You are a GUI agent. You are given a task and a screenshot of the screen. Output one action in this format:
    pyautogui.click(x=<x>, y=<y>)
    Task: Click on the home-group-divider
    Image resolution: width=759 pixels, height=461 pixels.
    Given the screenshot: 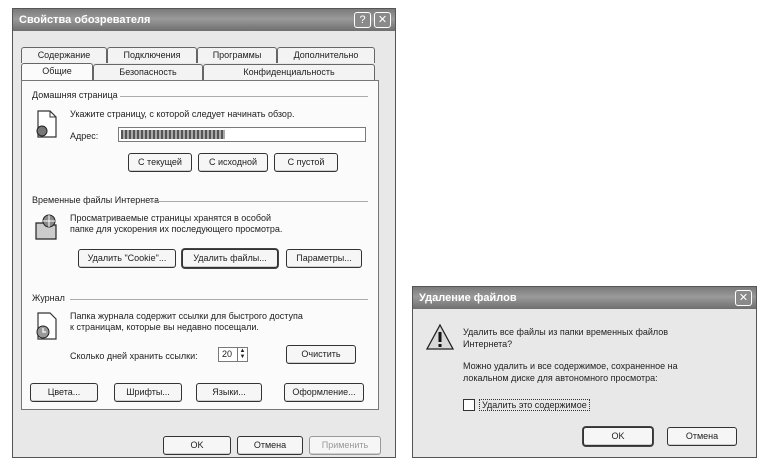 What is the action you would take?
    pyautogui.click(x=244, y=96)
    